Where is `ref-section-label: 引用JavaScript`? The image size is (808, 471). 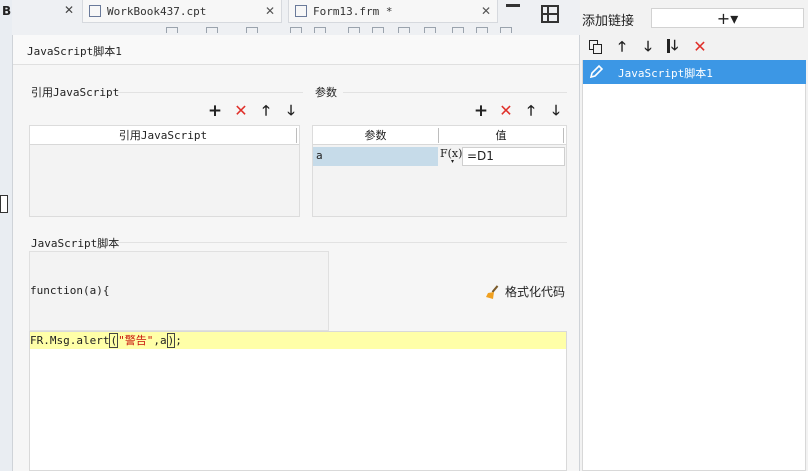 ref-section-label: 引用JavaScript is located at coordinates (75, 92).